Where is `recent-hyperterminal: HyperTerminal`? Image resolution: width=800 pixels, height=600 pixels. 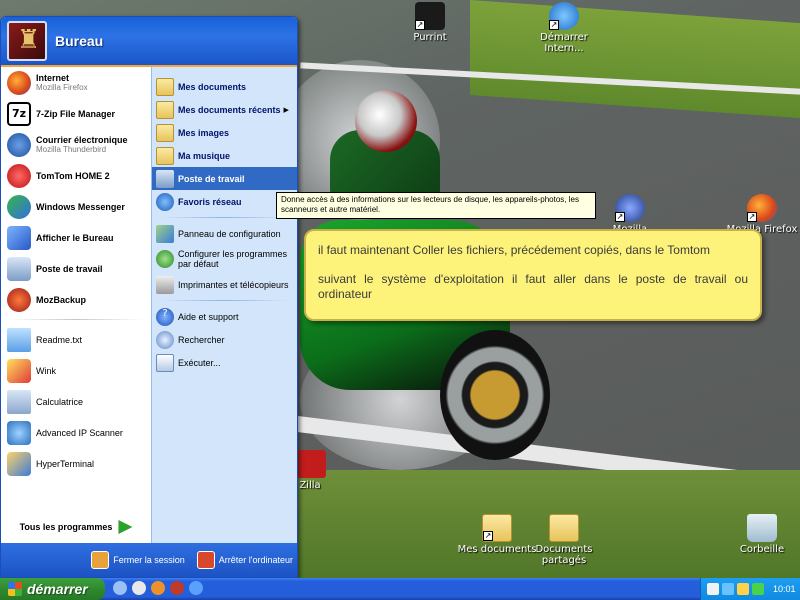 recent-hyperterminal: HyperTerminal is located at coordinates (76, 463).